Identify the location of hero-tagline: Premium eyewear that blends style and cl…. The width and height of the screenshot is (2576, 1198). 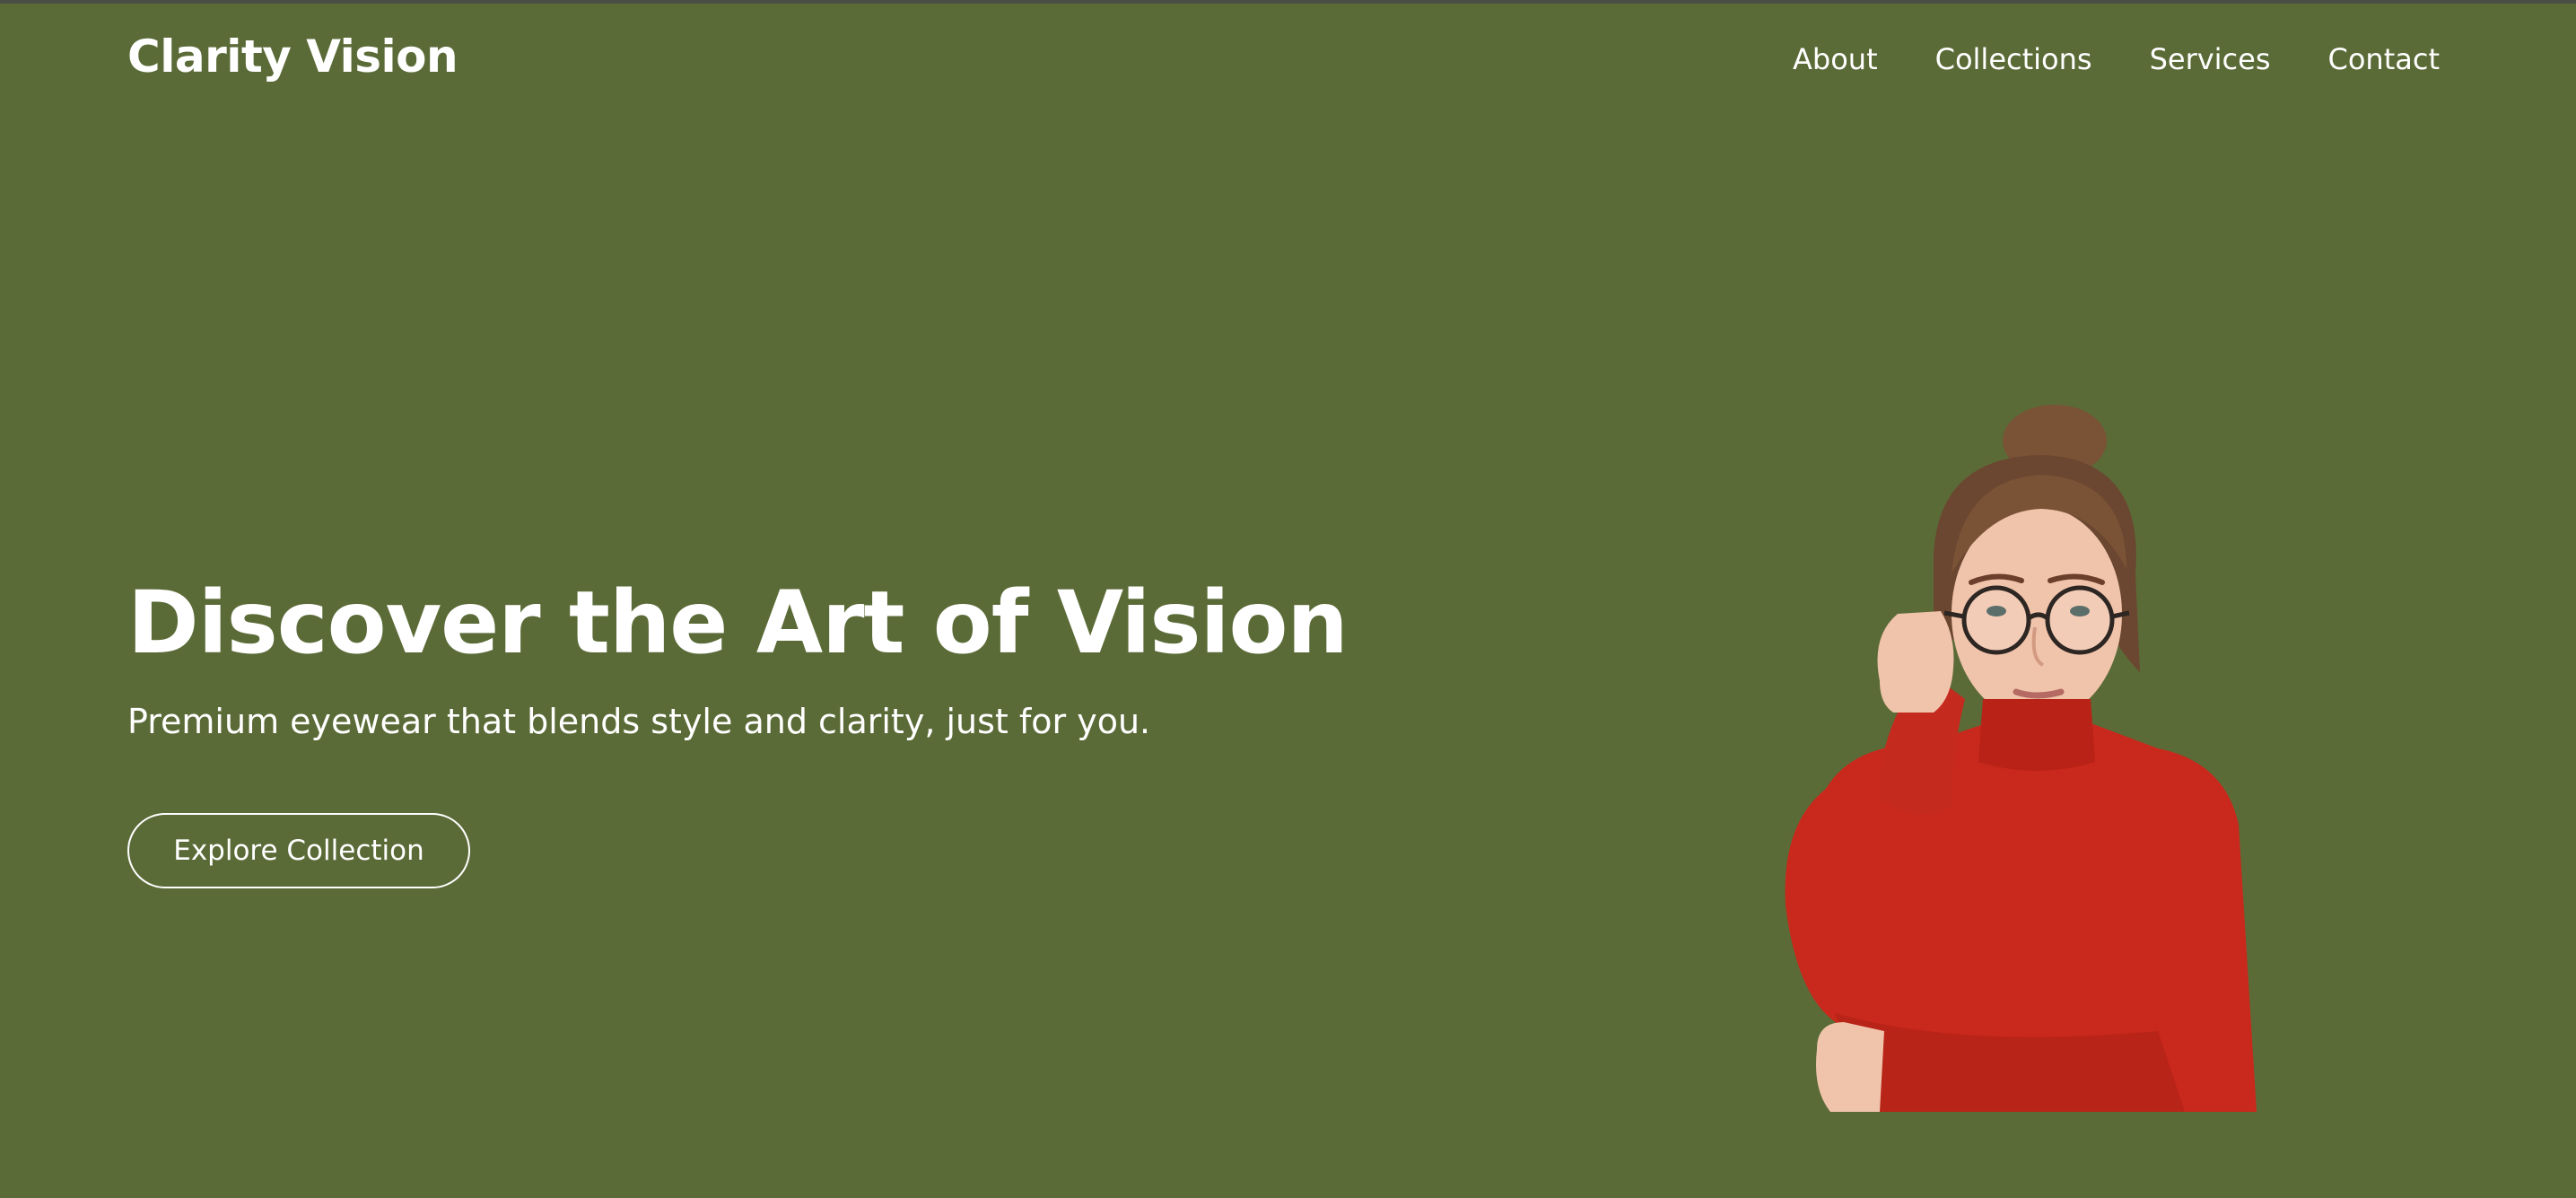
(639, 721).